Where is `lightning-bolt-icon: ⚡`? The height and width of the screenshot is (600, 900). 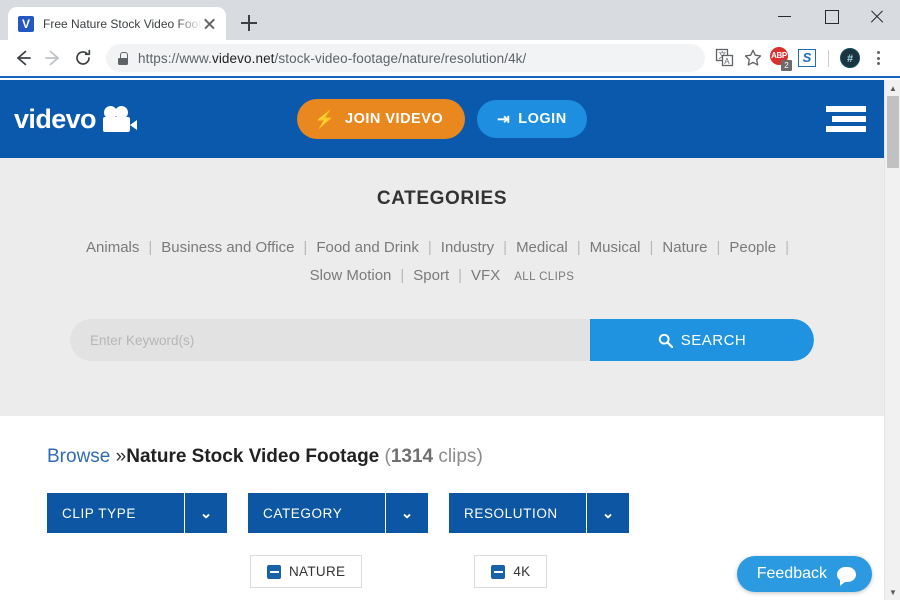
lightning-bolt-icon: ⚡ is located at coordinates (325, 119).